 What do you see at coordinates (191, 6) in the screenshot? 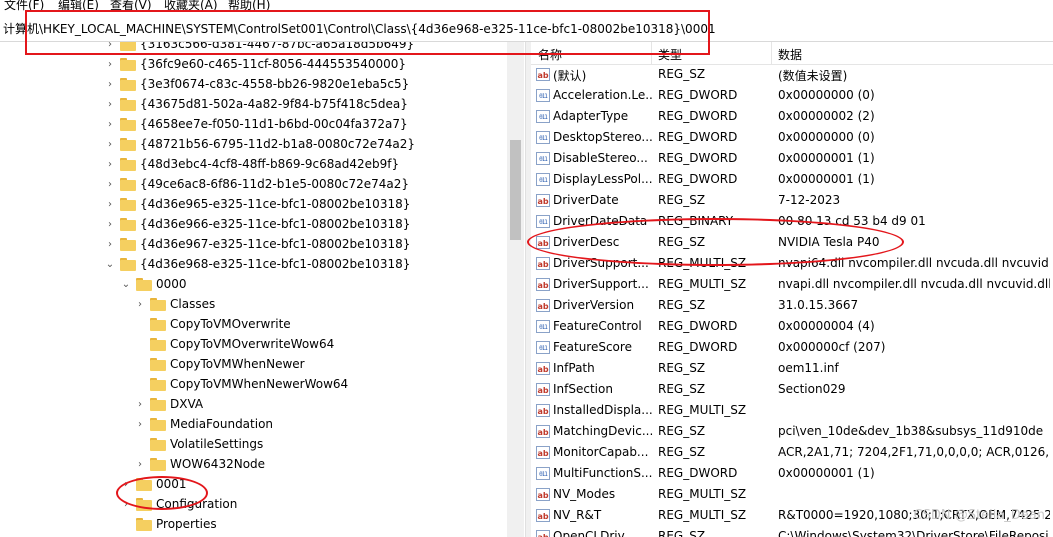
I see `menu-favorites: 收藏夹(A)` at bounding box center [191, 6].